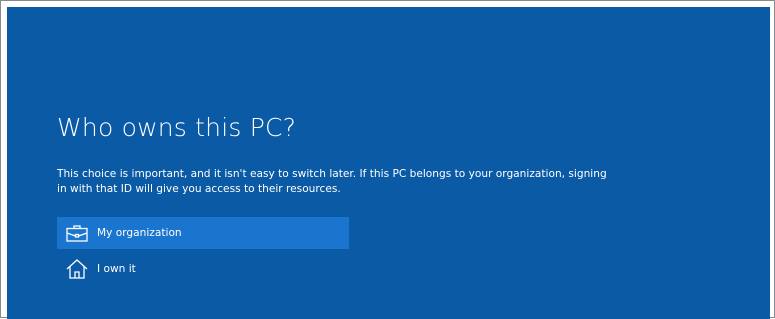  Describe the element at coordinates (139, 233) in the screenshot. I see `option-label: My organization` at that location.